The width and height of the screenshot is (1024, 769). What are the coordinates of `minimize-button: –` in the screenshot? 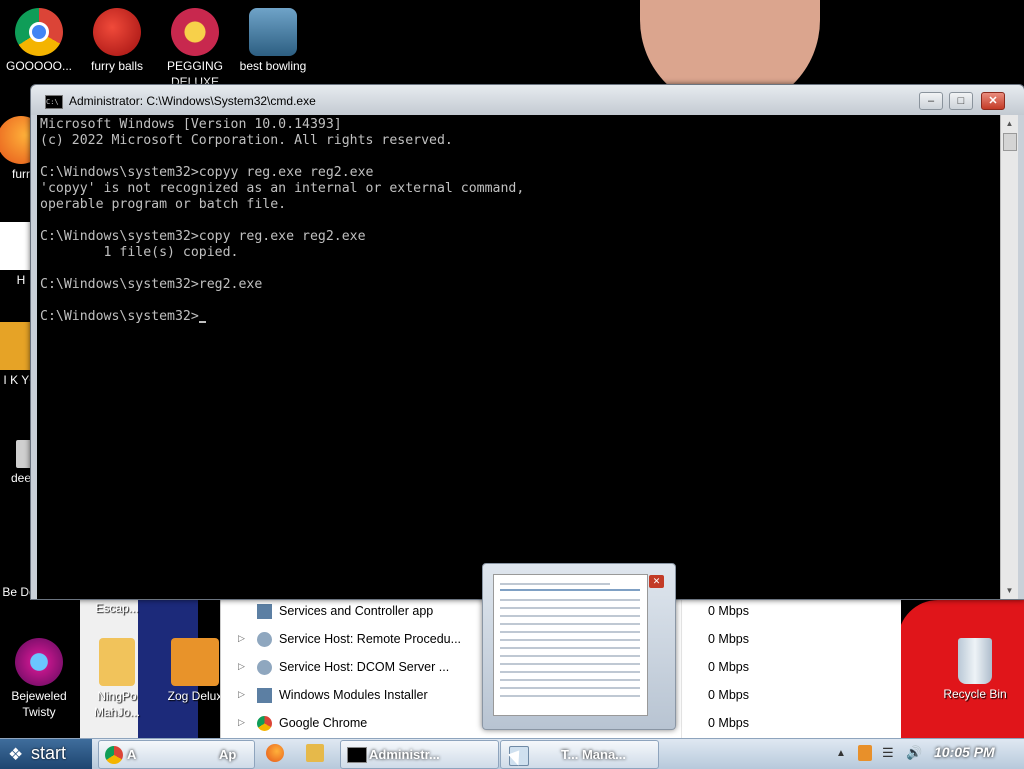 It's located at (931, 101).